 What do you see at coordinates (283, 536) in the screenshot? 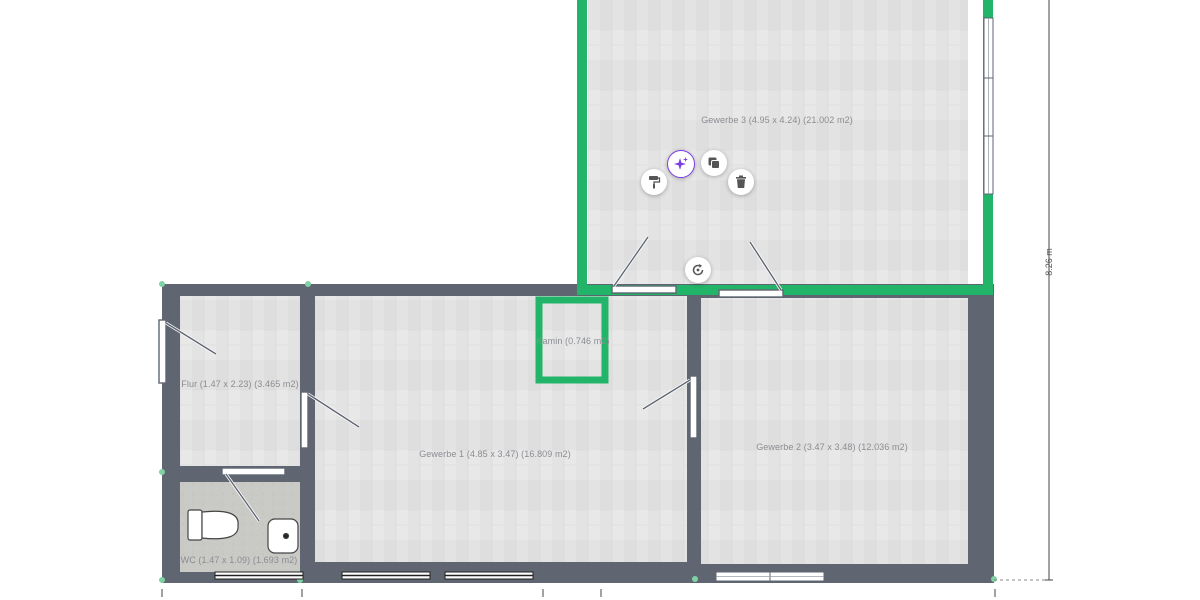
I see `sink` at bounding box center [283, 536].